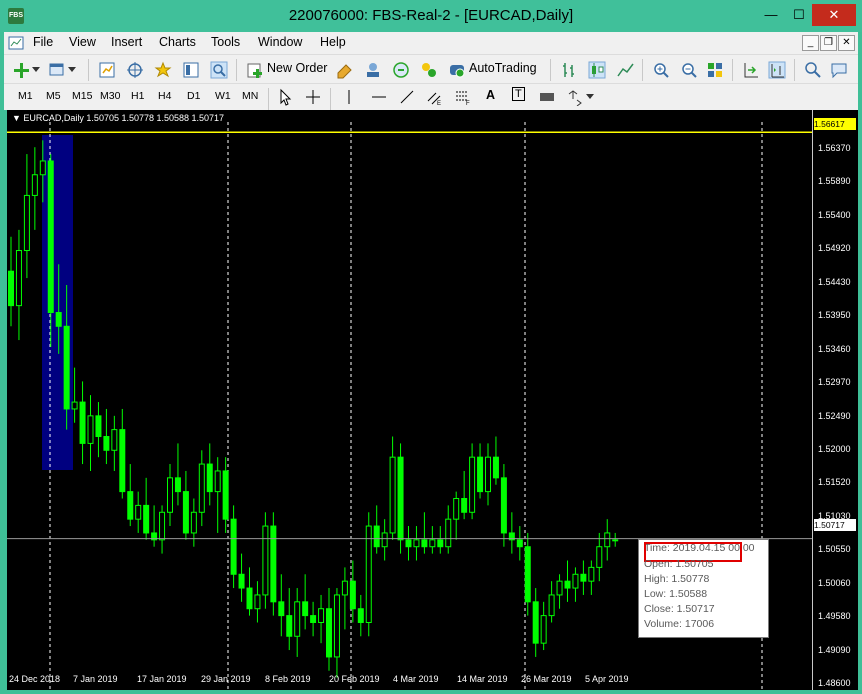 This screenshot has height=694, width=862. What do you see at coordinates (354, 679) in the screenshot?
I see `time-tick-label: 20 Feb 2019` at bounding box center [354, 679].